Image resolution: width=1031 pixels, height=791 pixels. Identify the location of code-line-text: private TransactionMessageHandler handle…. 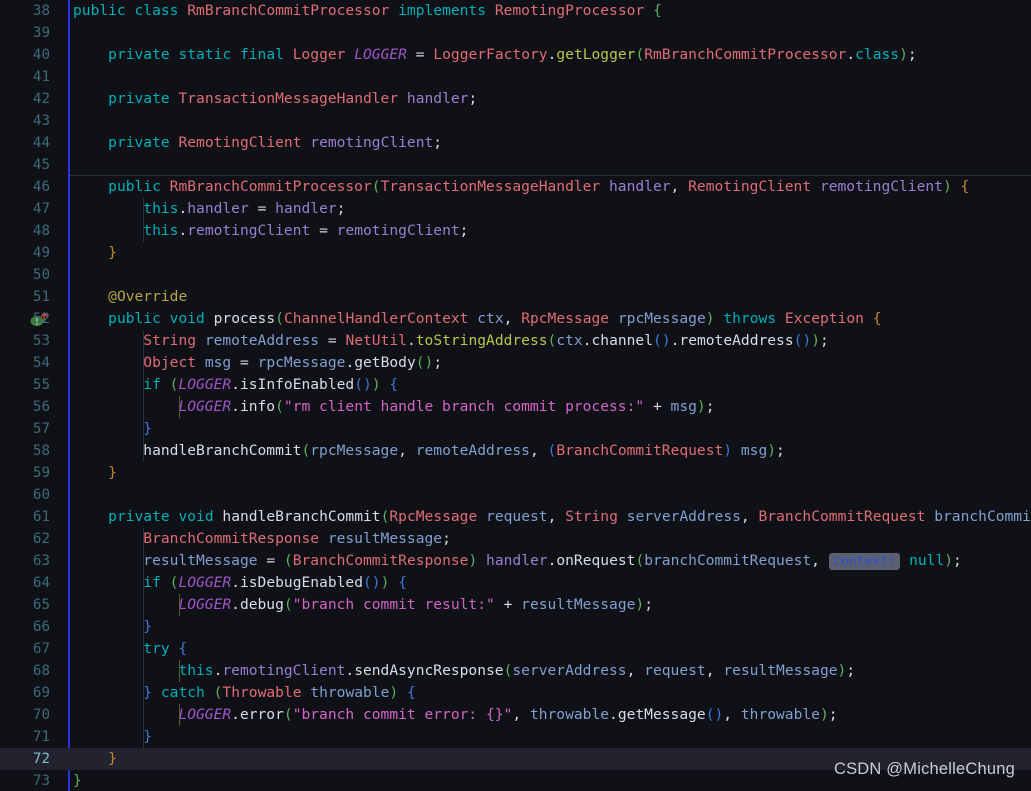
(293, 98).